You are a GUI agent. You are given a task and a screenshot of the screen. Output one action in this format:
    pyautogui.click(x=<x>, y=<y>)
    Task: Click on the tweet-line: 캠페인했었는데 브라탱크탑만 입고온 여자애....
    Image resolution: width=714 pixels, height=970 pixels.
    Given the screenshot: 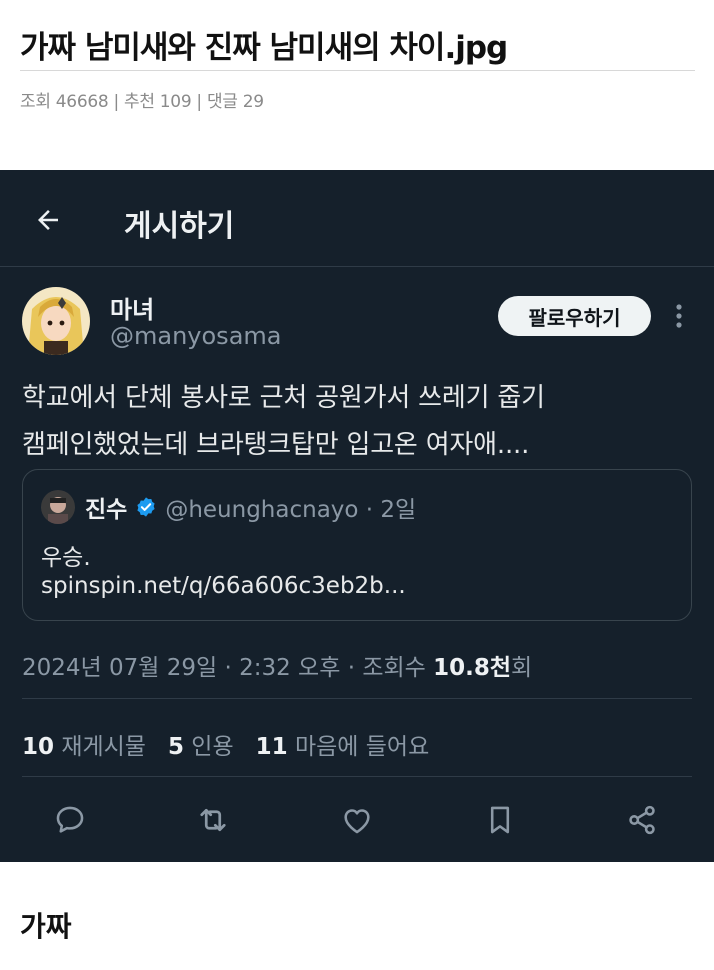 What is the action you would take?
    pyautogui.click(x=276, y=445)
    